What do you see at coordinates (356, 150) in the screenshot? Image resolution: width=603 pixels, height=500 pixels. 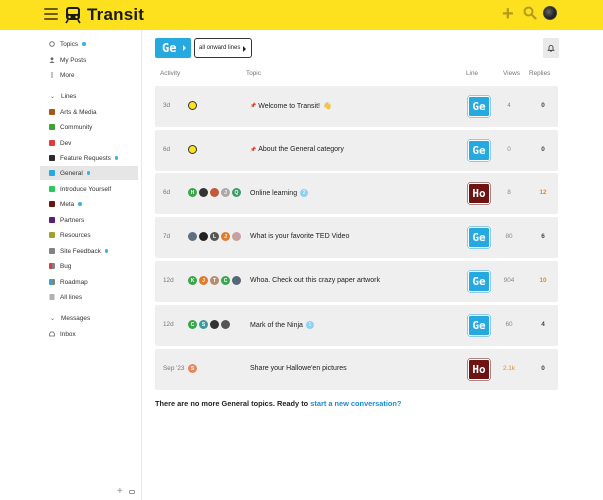 I see `table-row: 6d 📌 About the General category Ge 0 0` at bounding box center [356, 150].